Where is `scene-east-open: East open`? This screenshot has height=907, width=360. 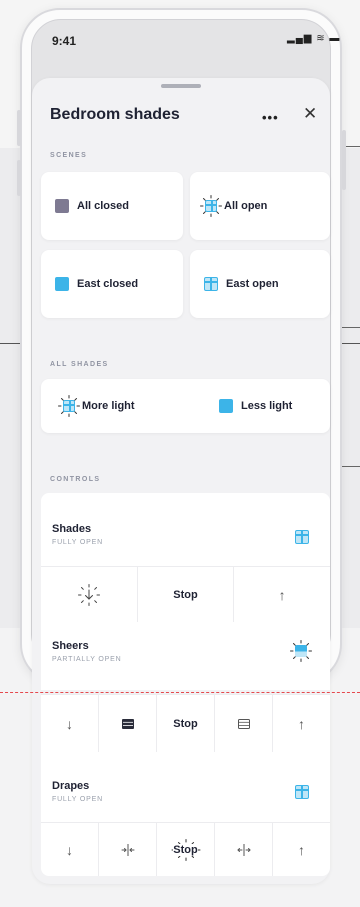 scene-east-open: East open is located at coordinates (260, 284).